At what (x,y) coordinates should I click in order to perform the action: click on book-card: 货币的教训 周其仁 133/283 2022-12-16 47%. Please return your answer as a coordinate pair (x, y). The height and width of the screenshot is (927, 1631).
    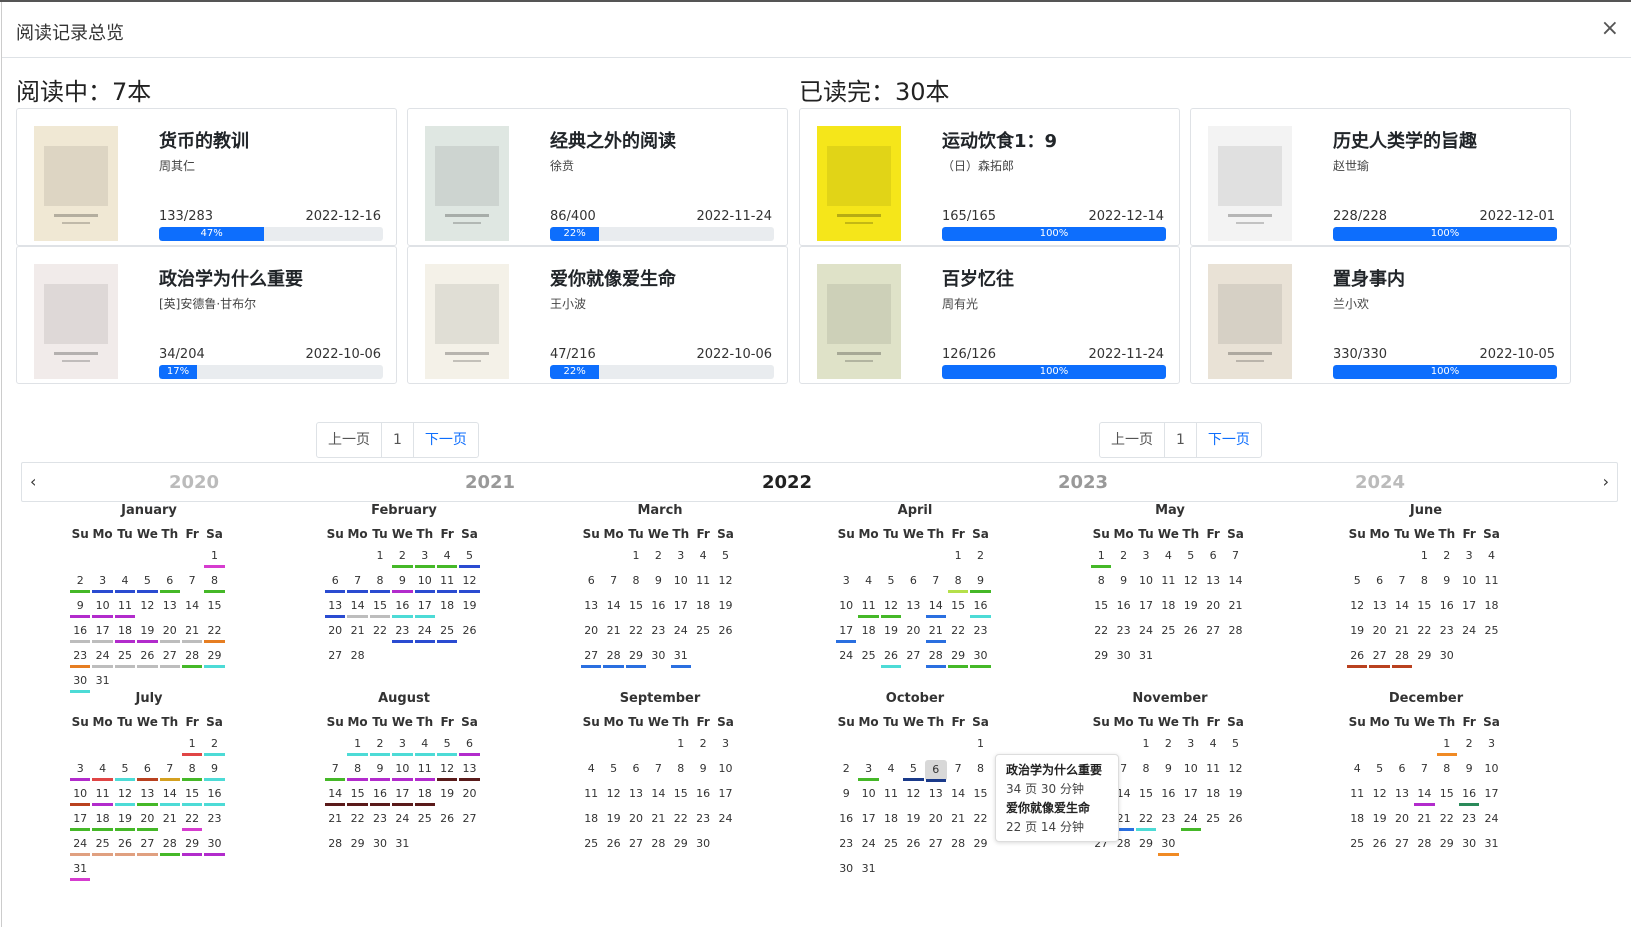
    Looking at the image, I should click on (206, 177).